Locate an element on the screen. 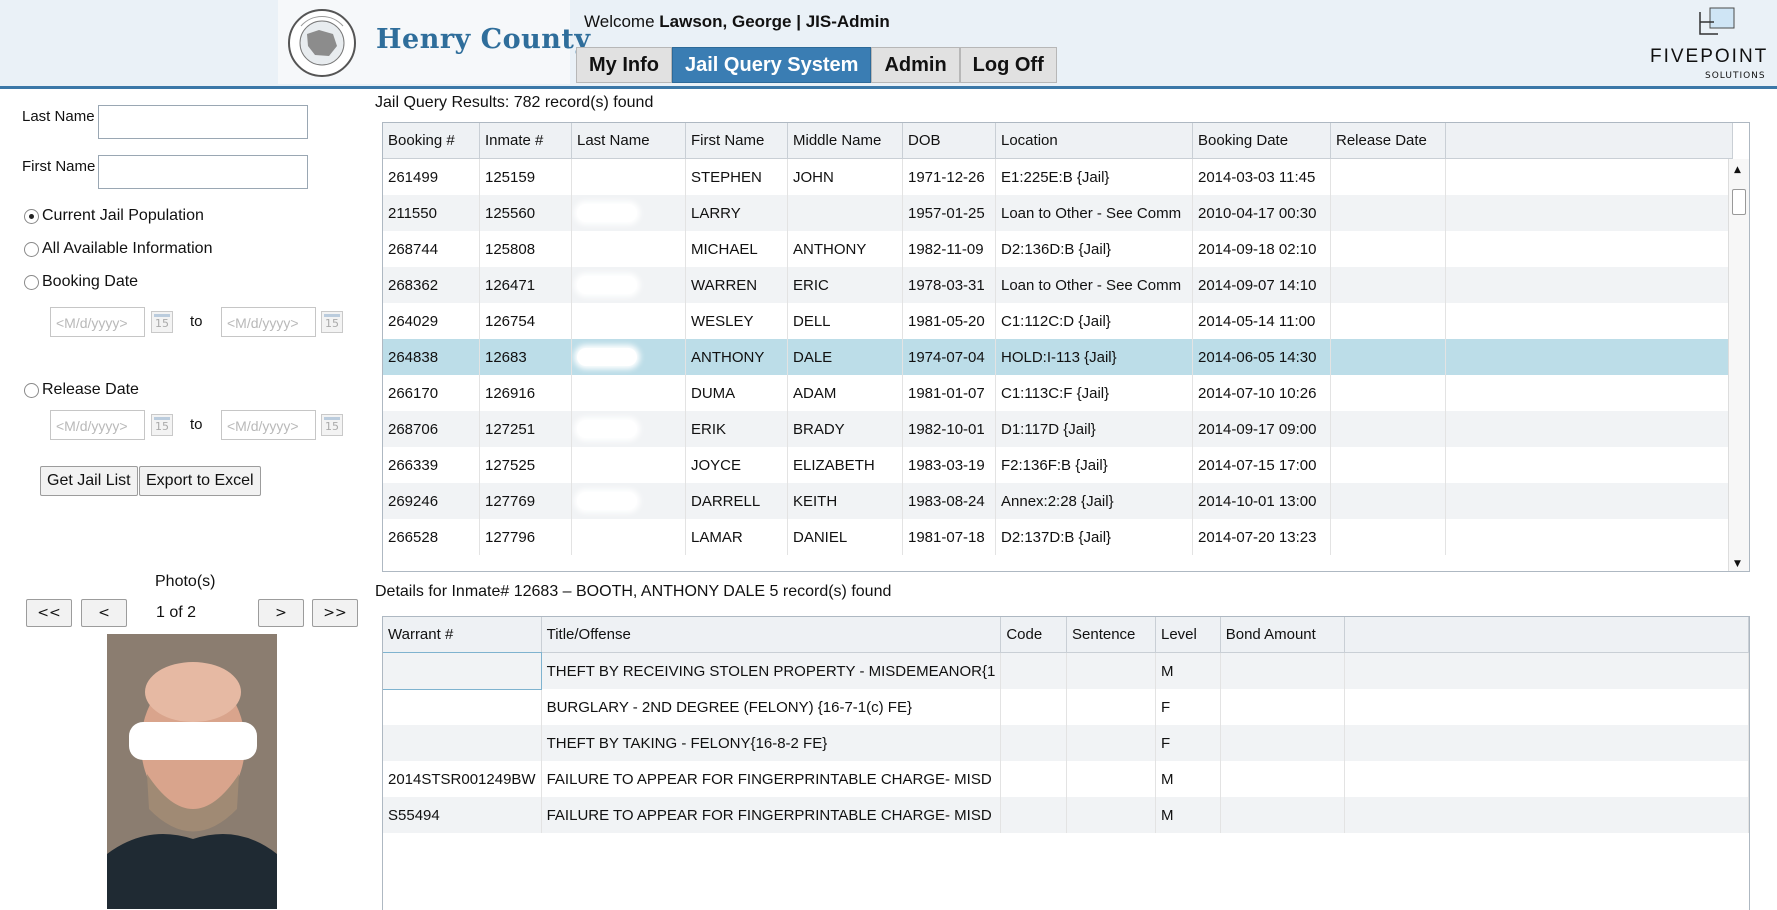 The image size is (1777, 910). col-location: Location is located at coordinates (1094, 141).